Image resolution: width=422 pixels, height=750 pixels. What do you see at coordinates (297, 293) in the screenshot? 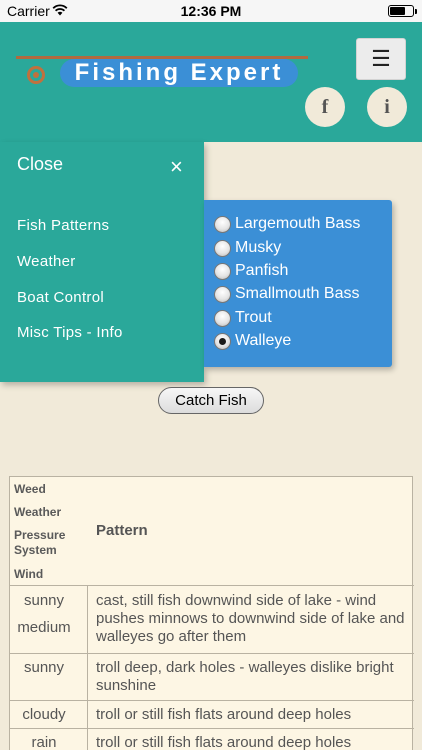
I see `fish-option-label: Smallmouth Bass` at bounding box center [297, 293].